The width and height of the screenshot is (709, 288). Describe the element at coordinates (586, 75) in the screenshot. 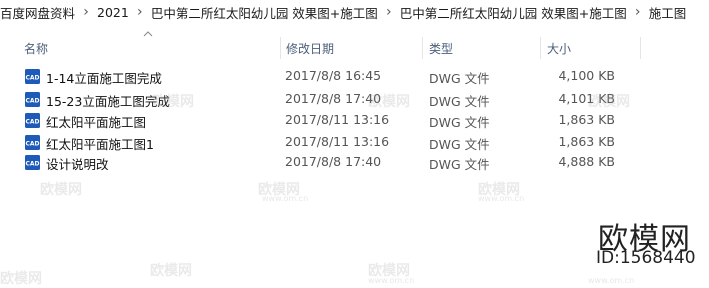

I see `file-size: 4,100 KB` at that location.